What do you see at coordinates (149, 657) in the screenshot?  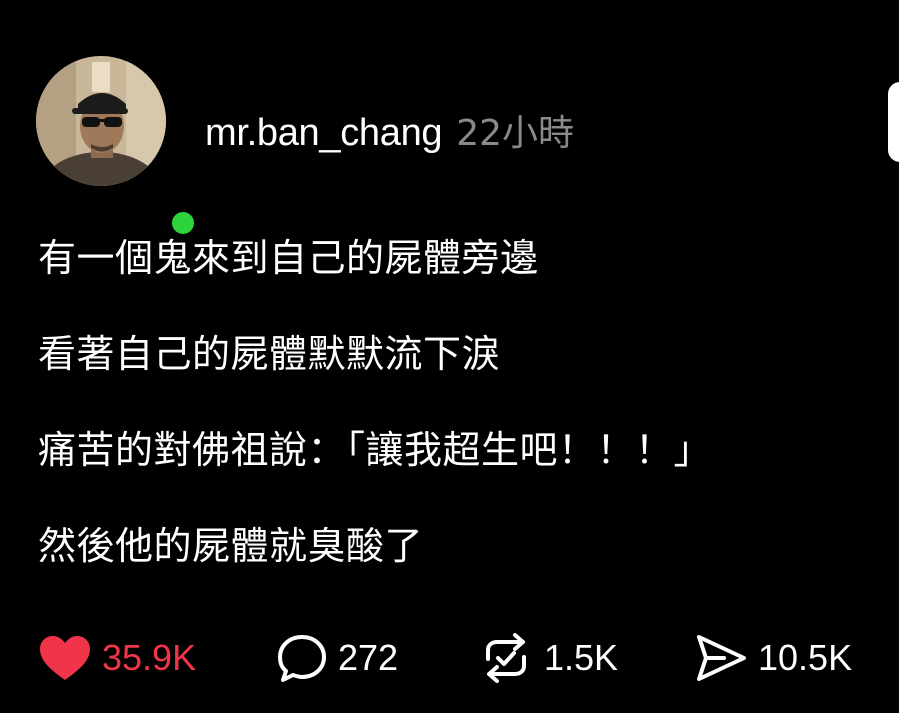 I see `like-count: 35.9K` at bounding box center [149, 657].